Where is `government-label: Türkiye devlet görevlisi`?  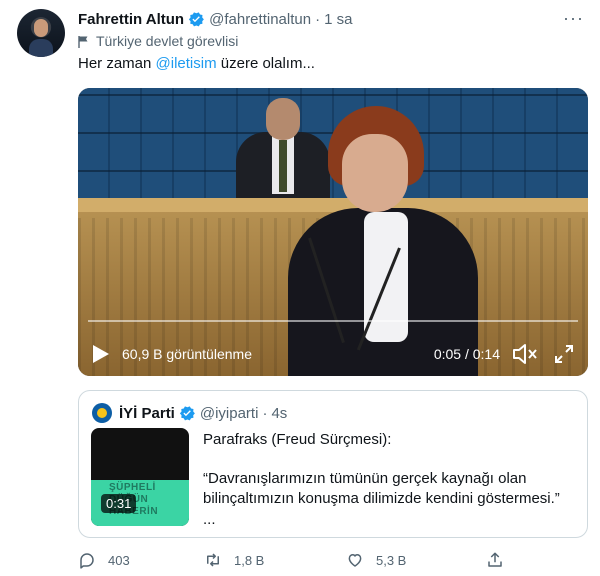
government-label: Türkiye devlet görevlisi is located at coordinates (158, 41).